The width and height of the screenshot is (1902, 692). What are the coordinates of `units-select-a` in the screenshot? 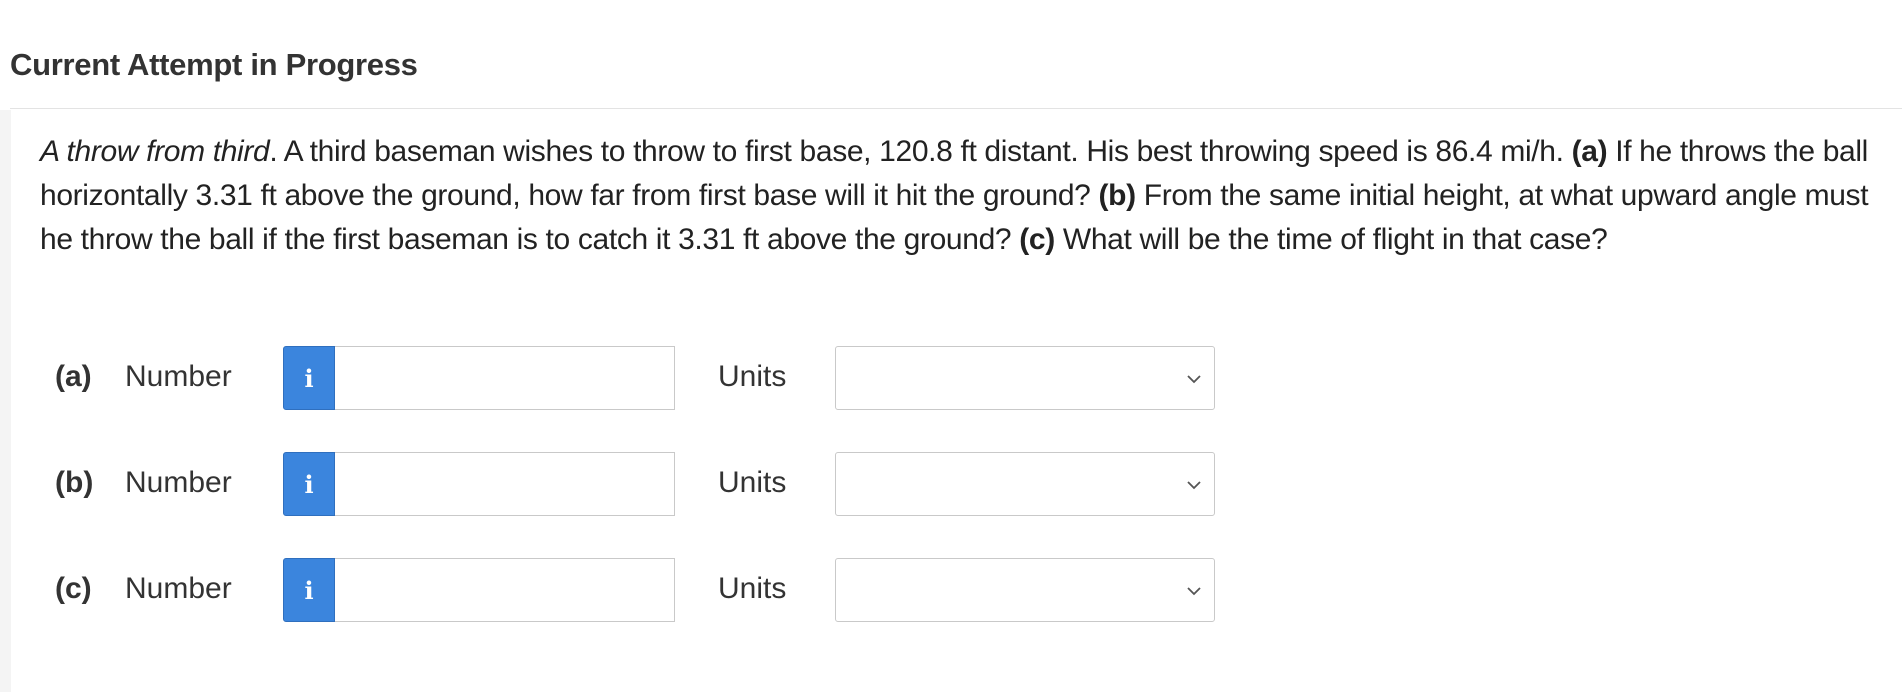 It's located at (1025, 378).